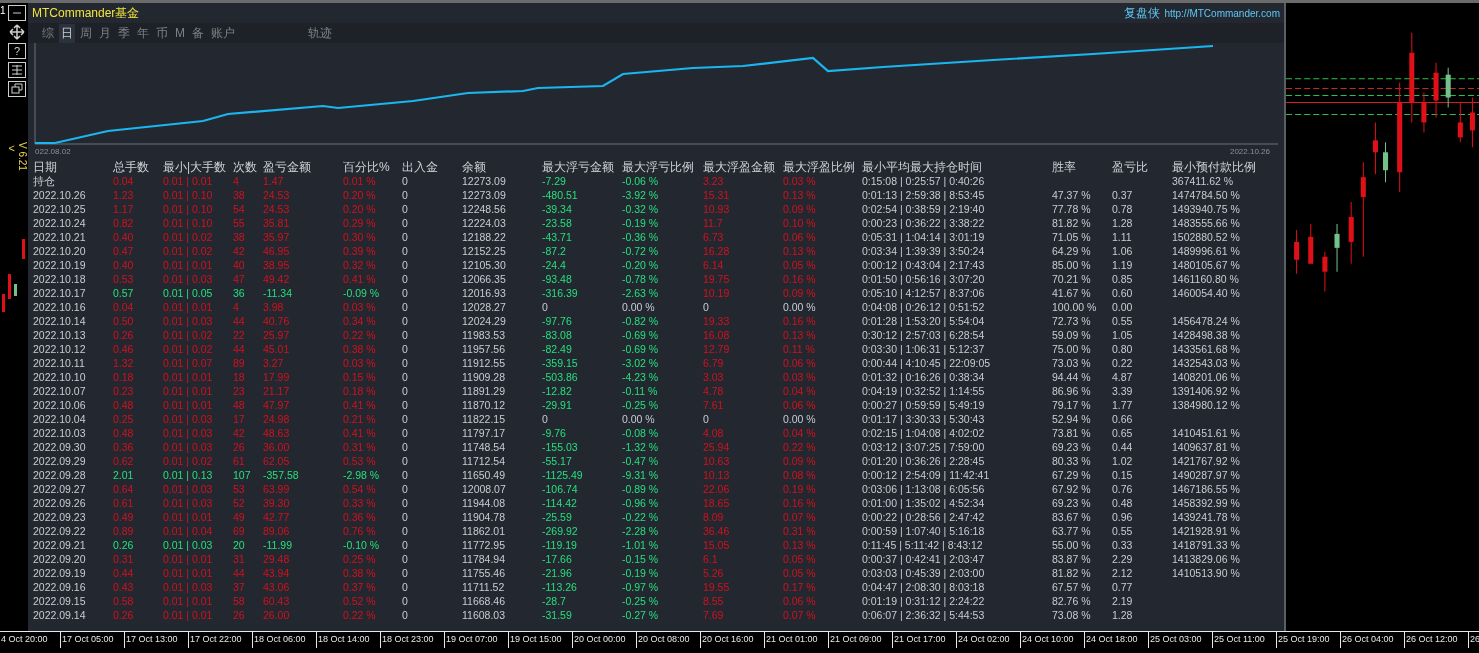 This screenshot has width=1479, height=653. I want to click on table-cell-text: -21.96, so click(557, 573).